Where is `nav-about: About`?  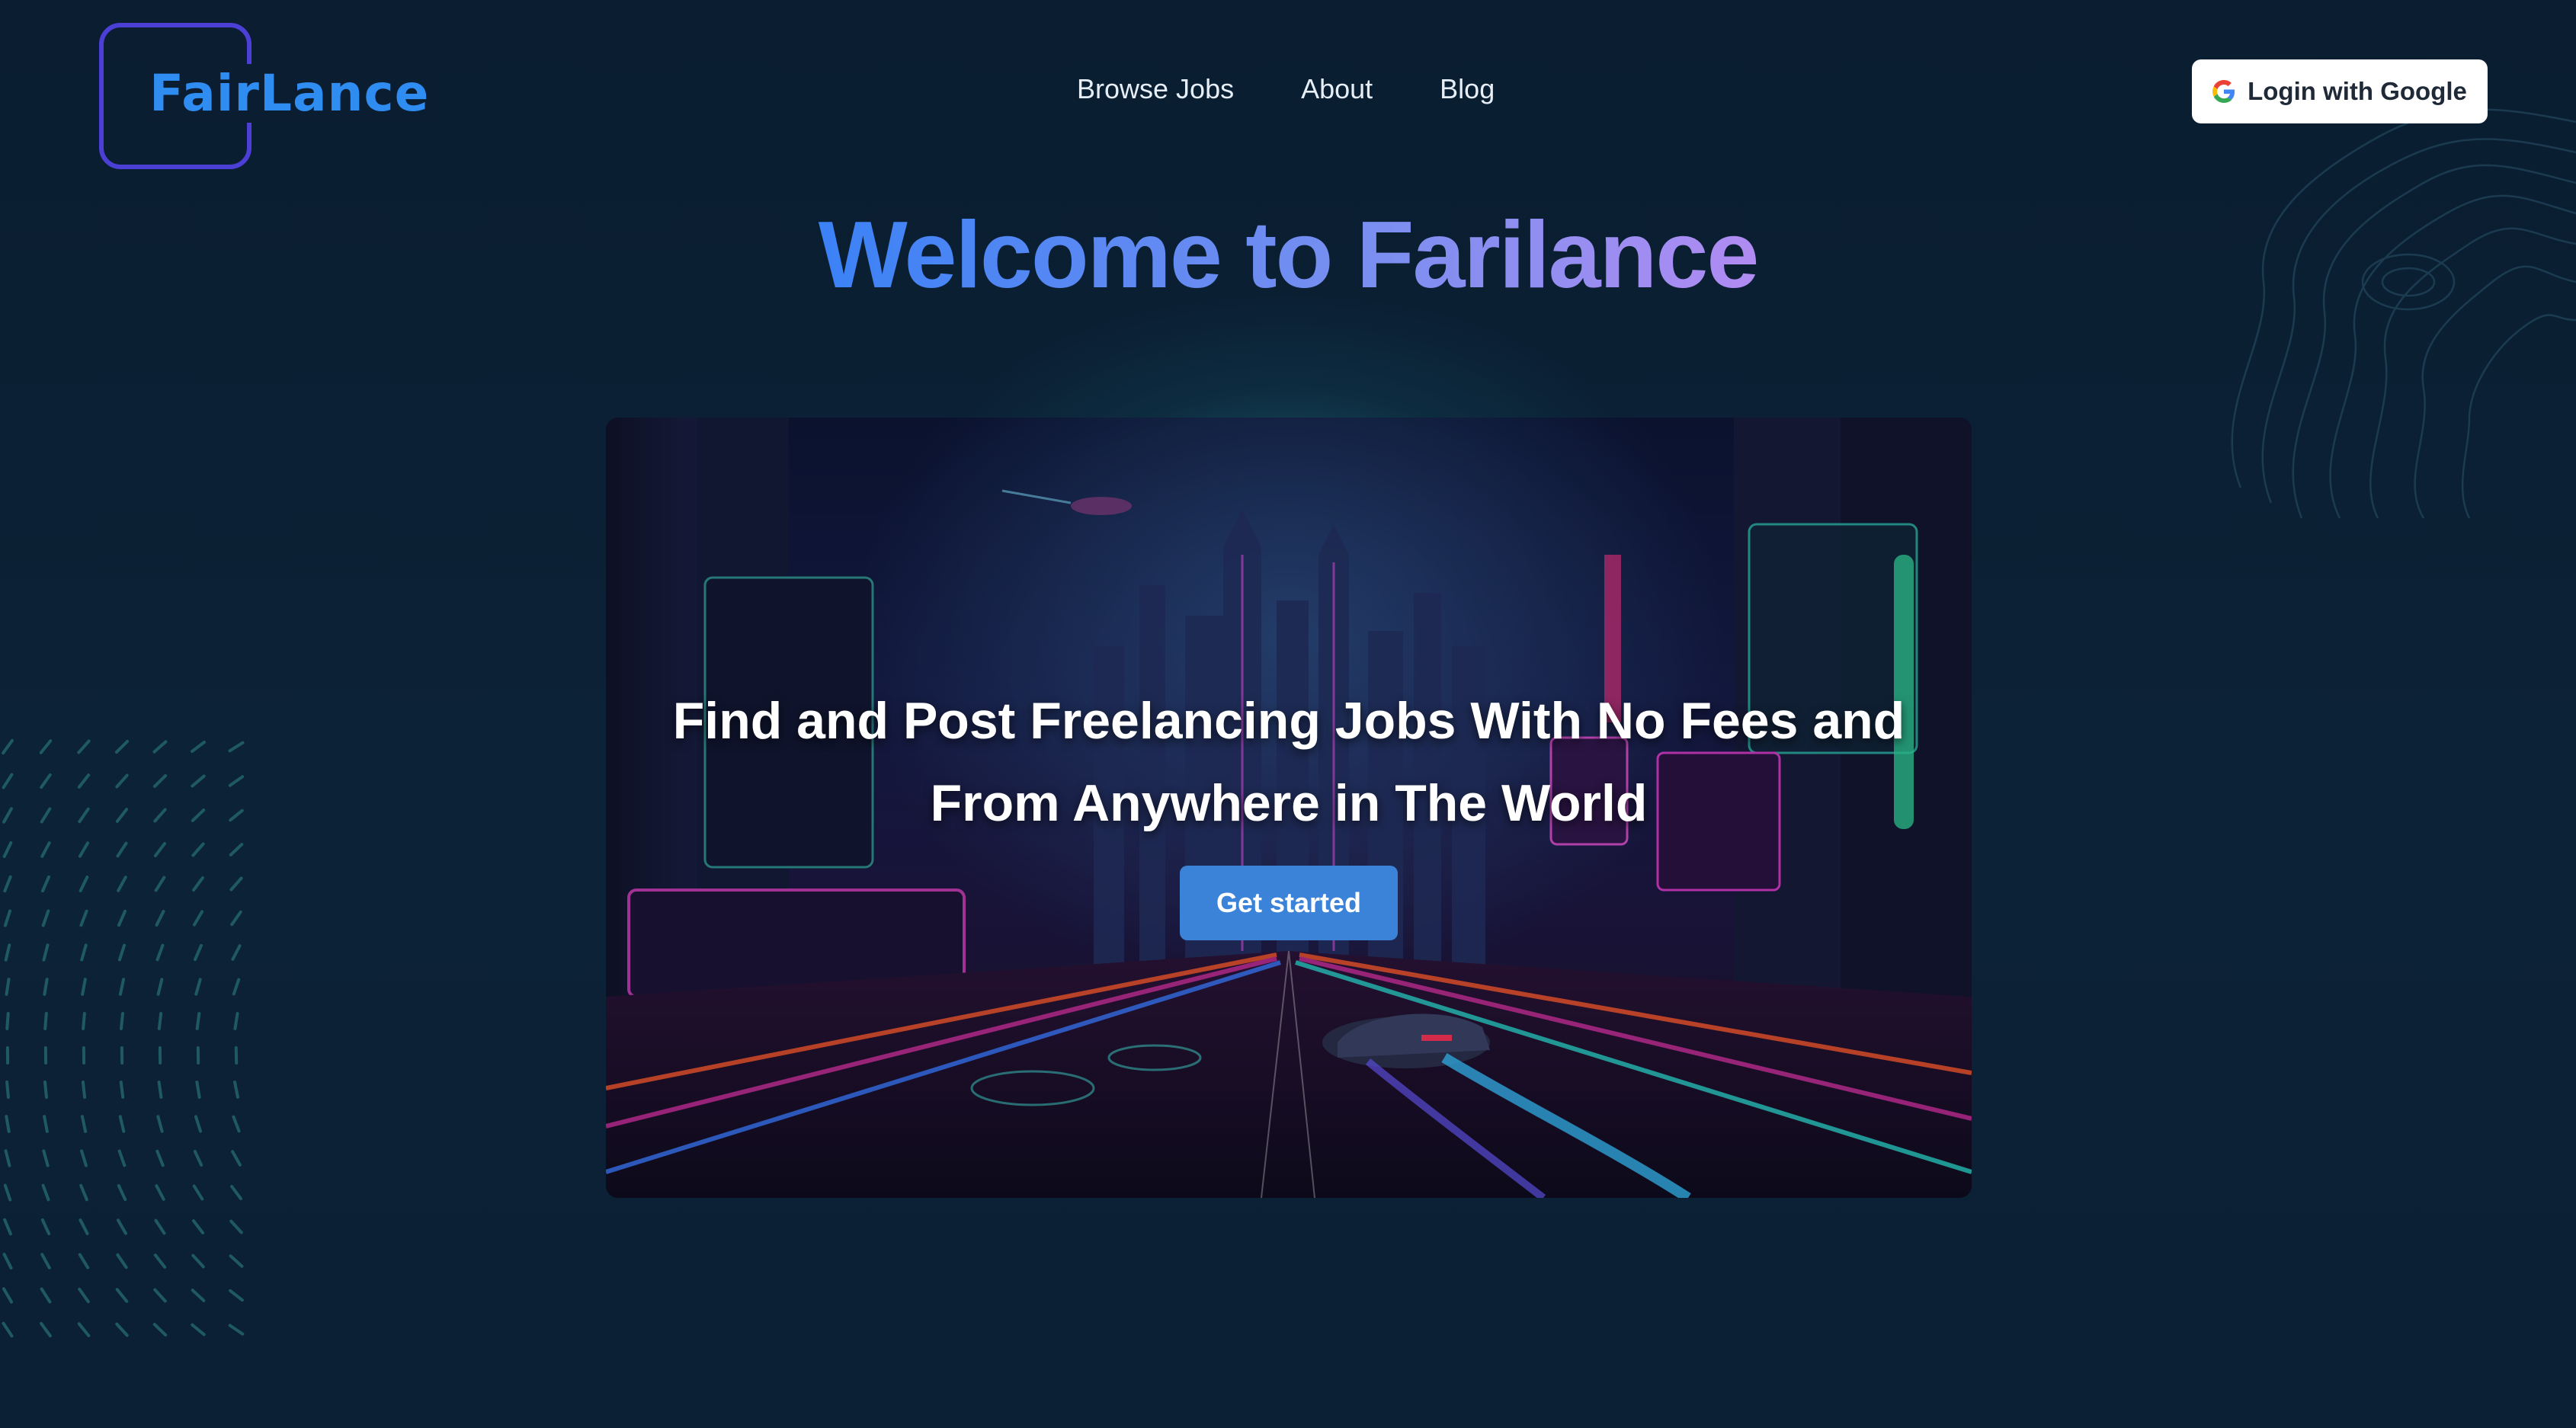
nav-about: About is located at coordinates (1337, 89).